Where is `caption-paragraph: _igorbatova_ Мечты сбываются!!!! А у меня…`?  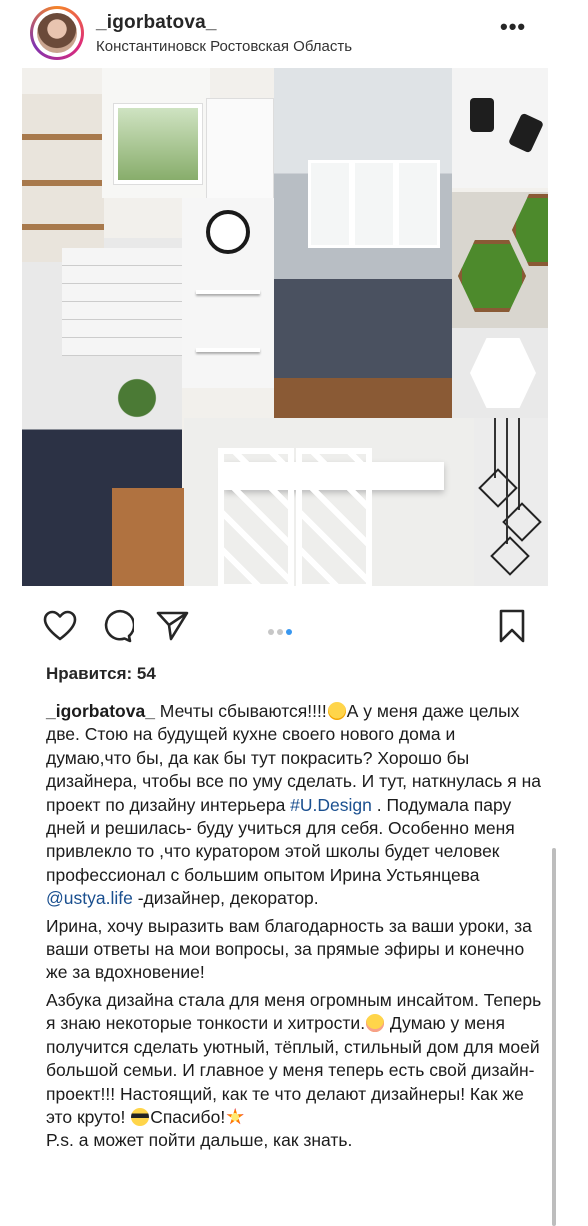
caption-paragraph: _igorbatova_ Мечты сбываются!!!! А у меня… is located at coordinates (294, 805).